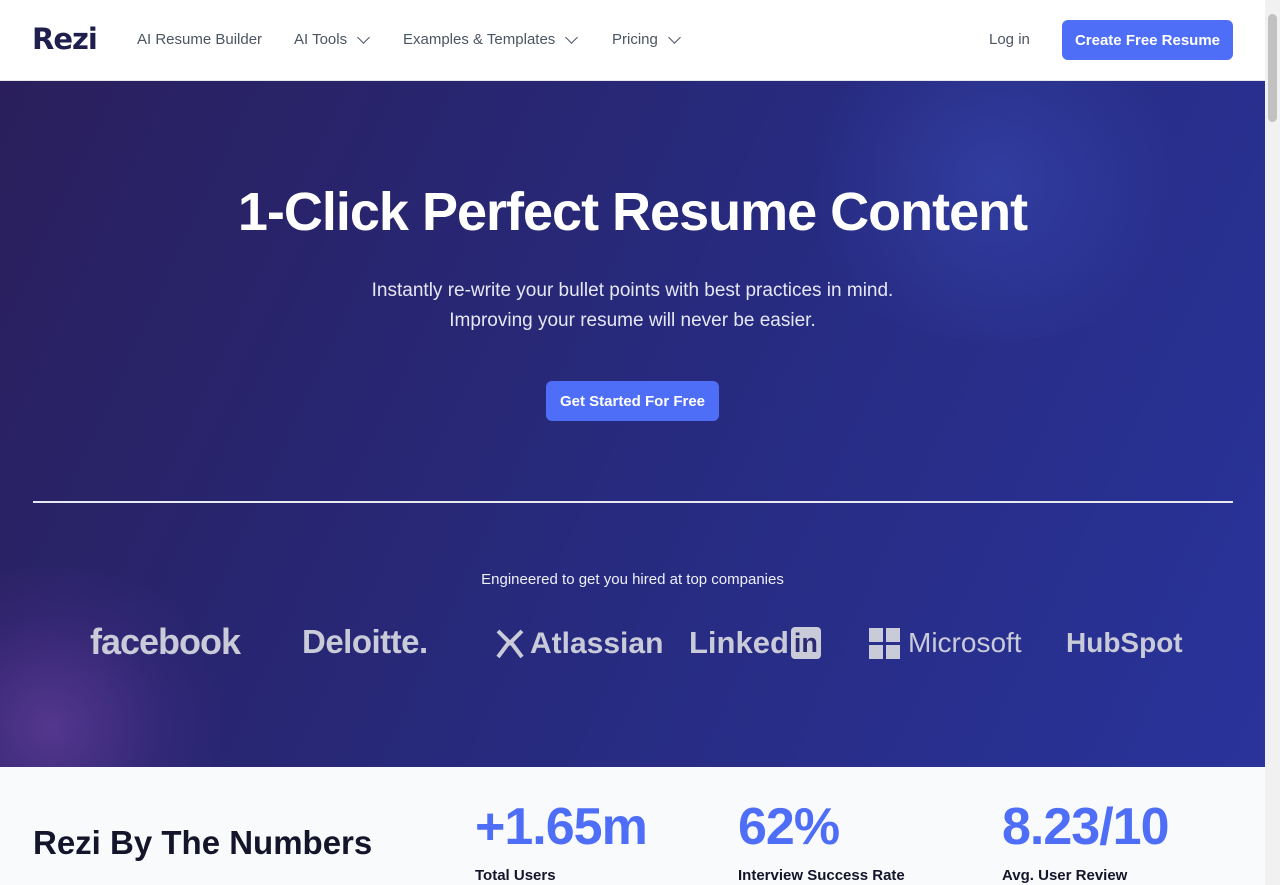 The image size is (1280, 885). What do you see at coordinates (321, 39) in the screenshot?
I see `nav-ai-tools-label: AI Tools` at bounding box center [321, 39].